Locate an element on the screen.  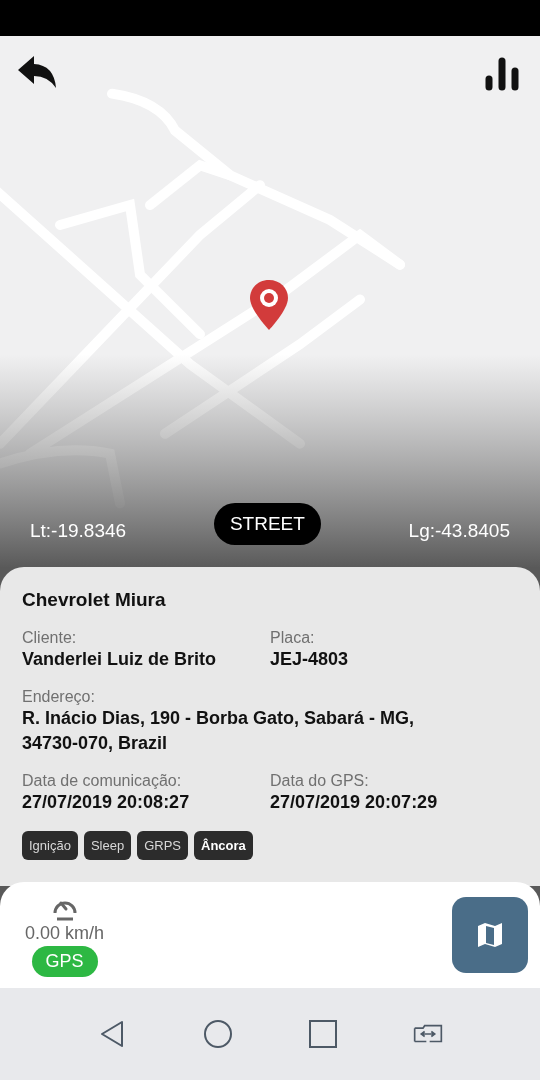
field-value: R. Inácio Dias, 190 - Borba Gato, Sabará - MG, 34730-070, Brazil is located at coordinates (219, 731).